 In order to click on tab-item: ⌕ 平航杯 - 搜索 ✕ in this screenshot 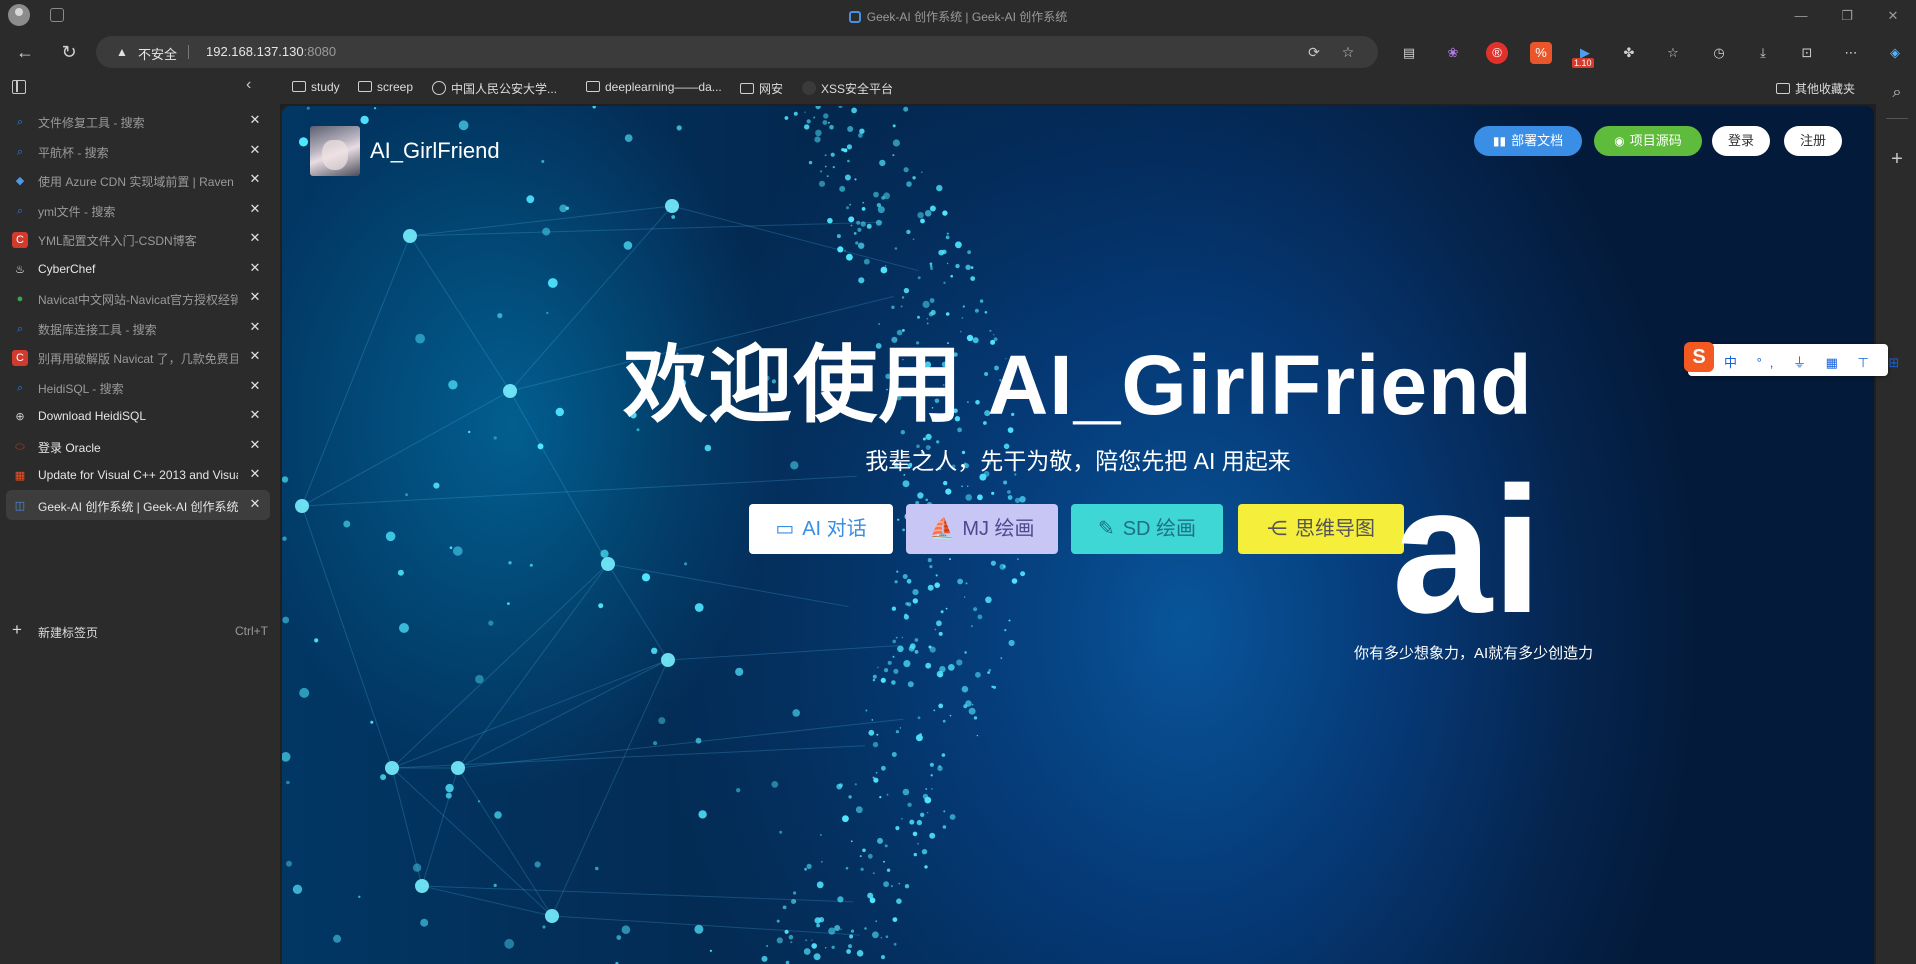, I will do `click(138, 151)`.